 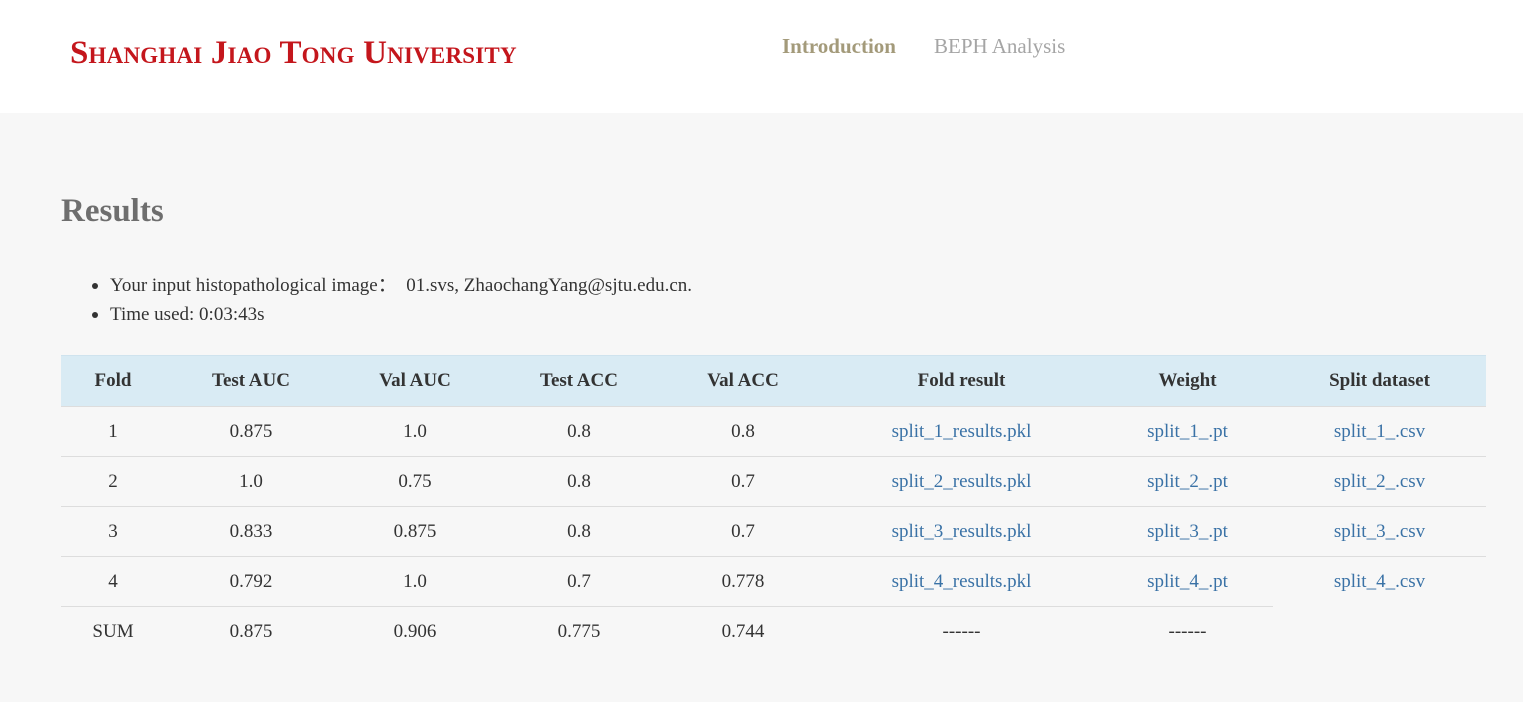 I want to click on results-title: Results, so click(x=112, y=211).